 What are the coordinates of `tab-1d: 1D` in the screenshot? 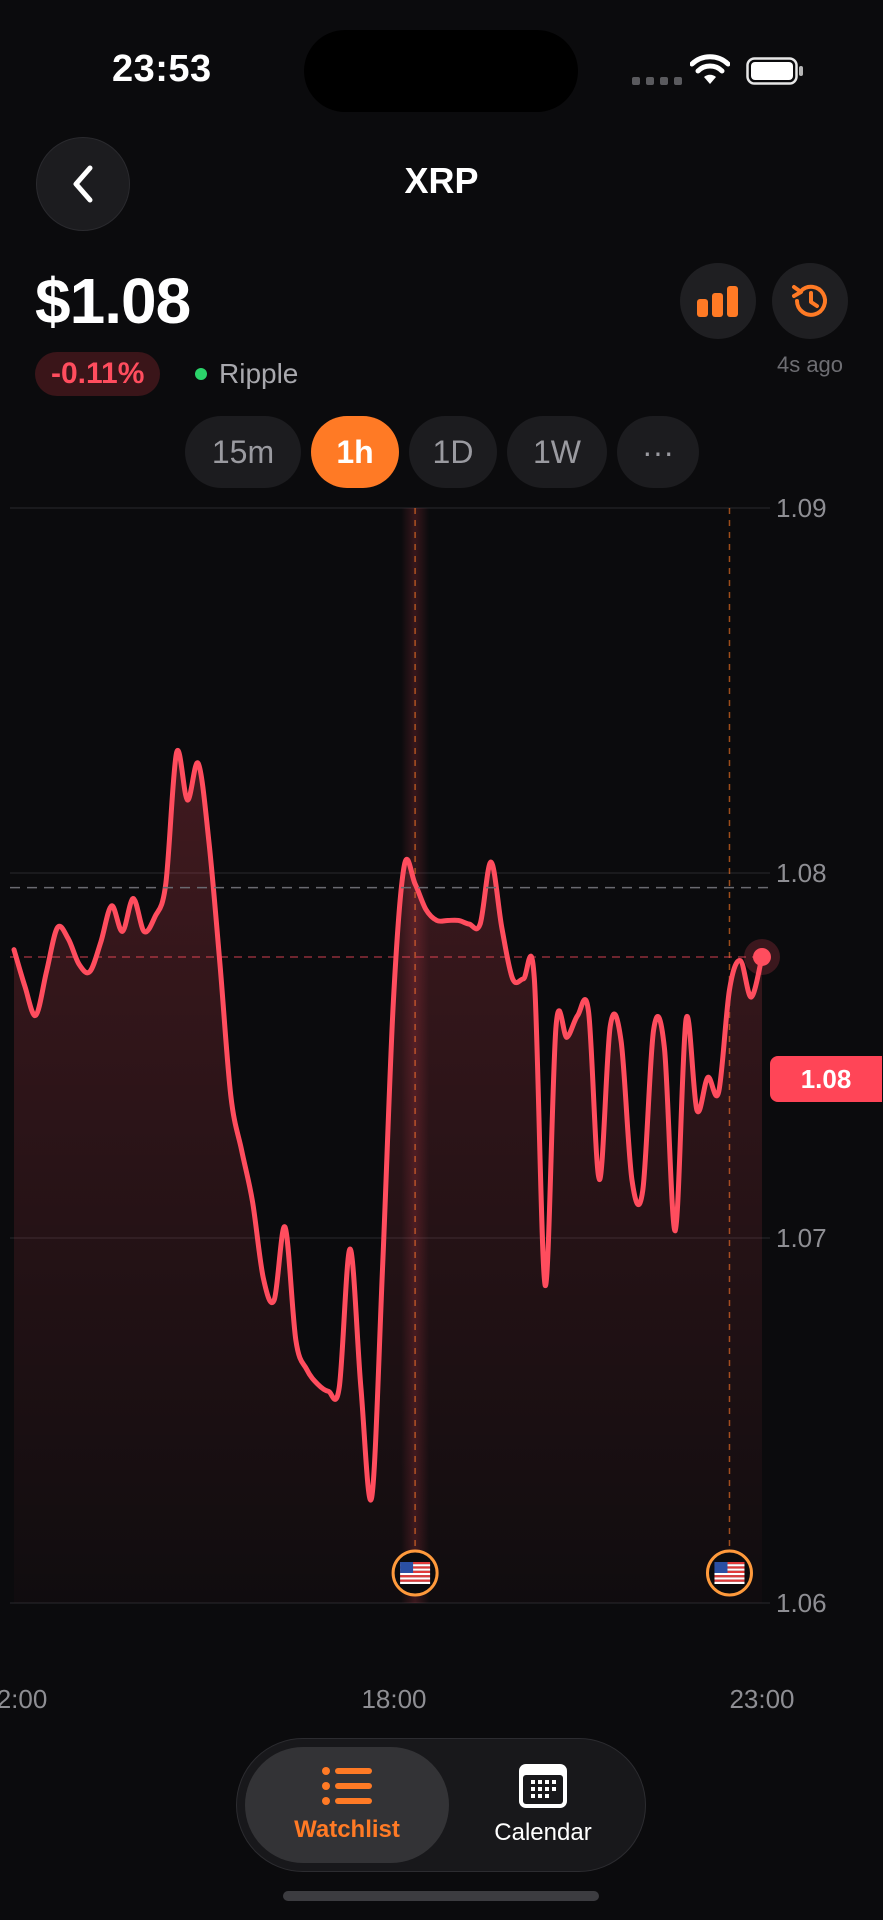 It's located at (453, 452).